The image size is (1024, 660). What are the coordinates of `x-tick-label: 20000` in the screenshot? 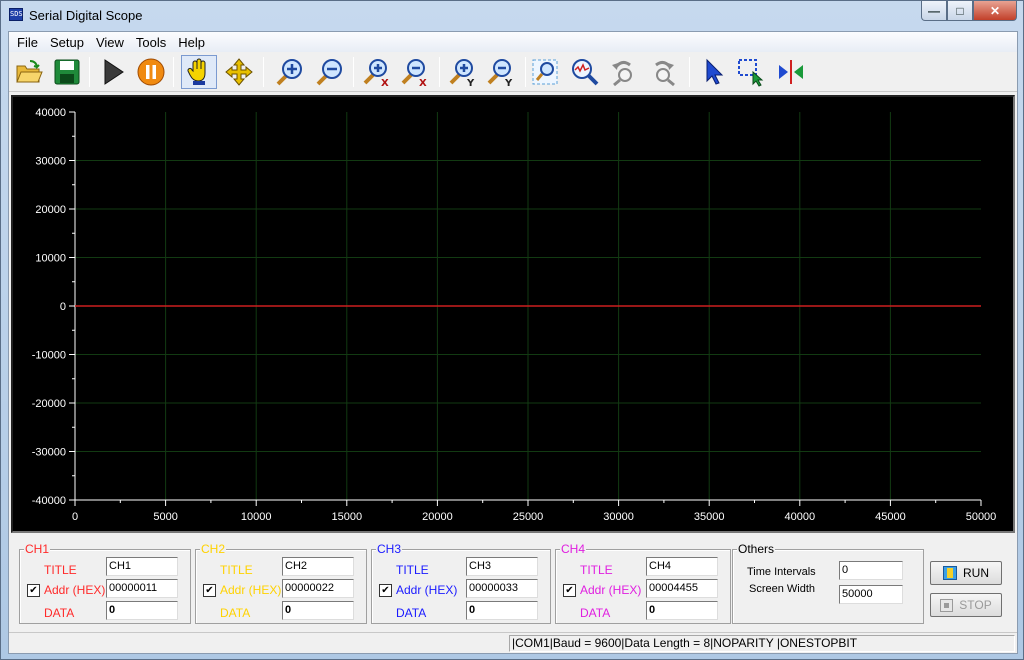 It's located at (437, 517).